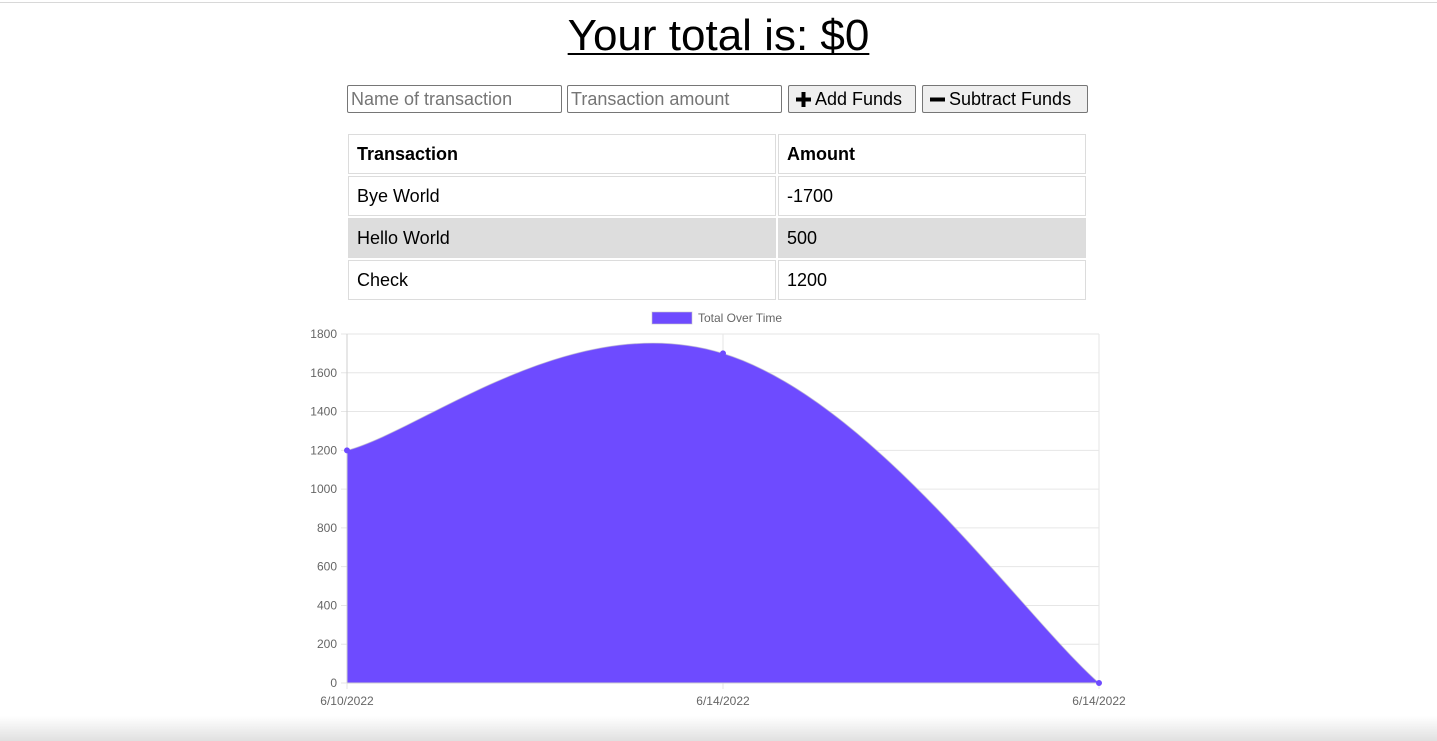  I want to click on transaction-name-input, so click(454, 99).